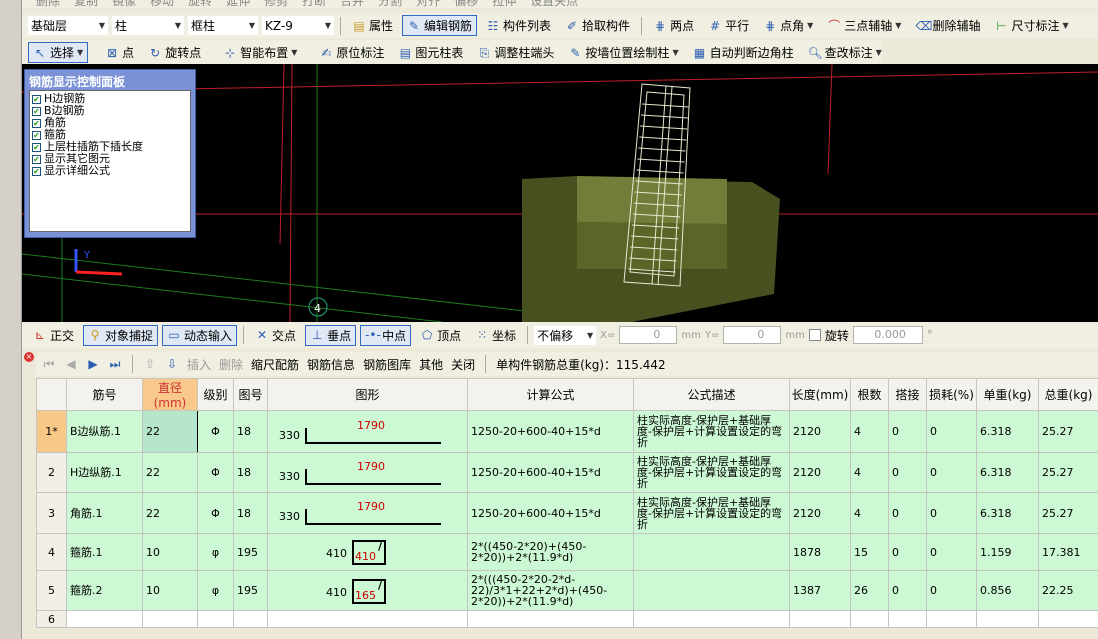 The width and height of the screenshot is (1098, 639). What do you see at coordinates (250, 394) in the screenshot?
I see `column-header: 图号` at bounding box center [250, 394].